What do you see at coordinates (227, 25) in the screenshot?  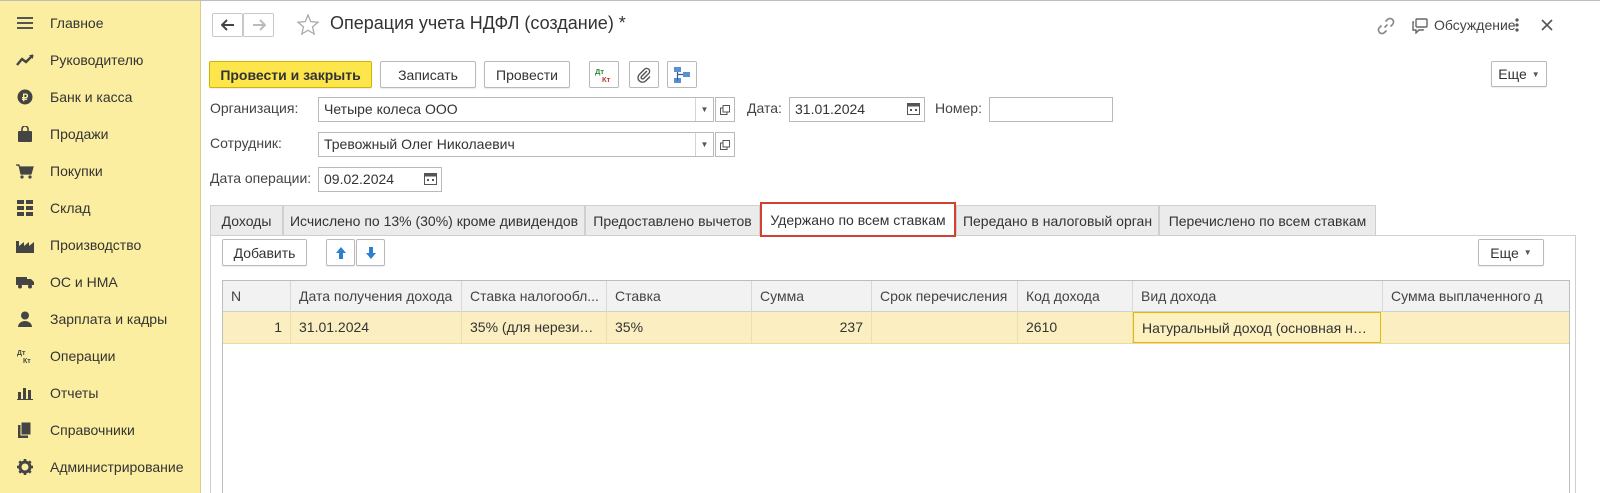 I see `back-button` at bounding box center [227, 25].